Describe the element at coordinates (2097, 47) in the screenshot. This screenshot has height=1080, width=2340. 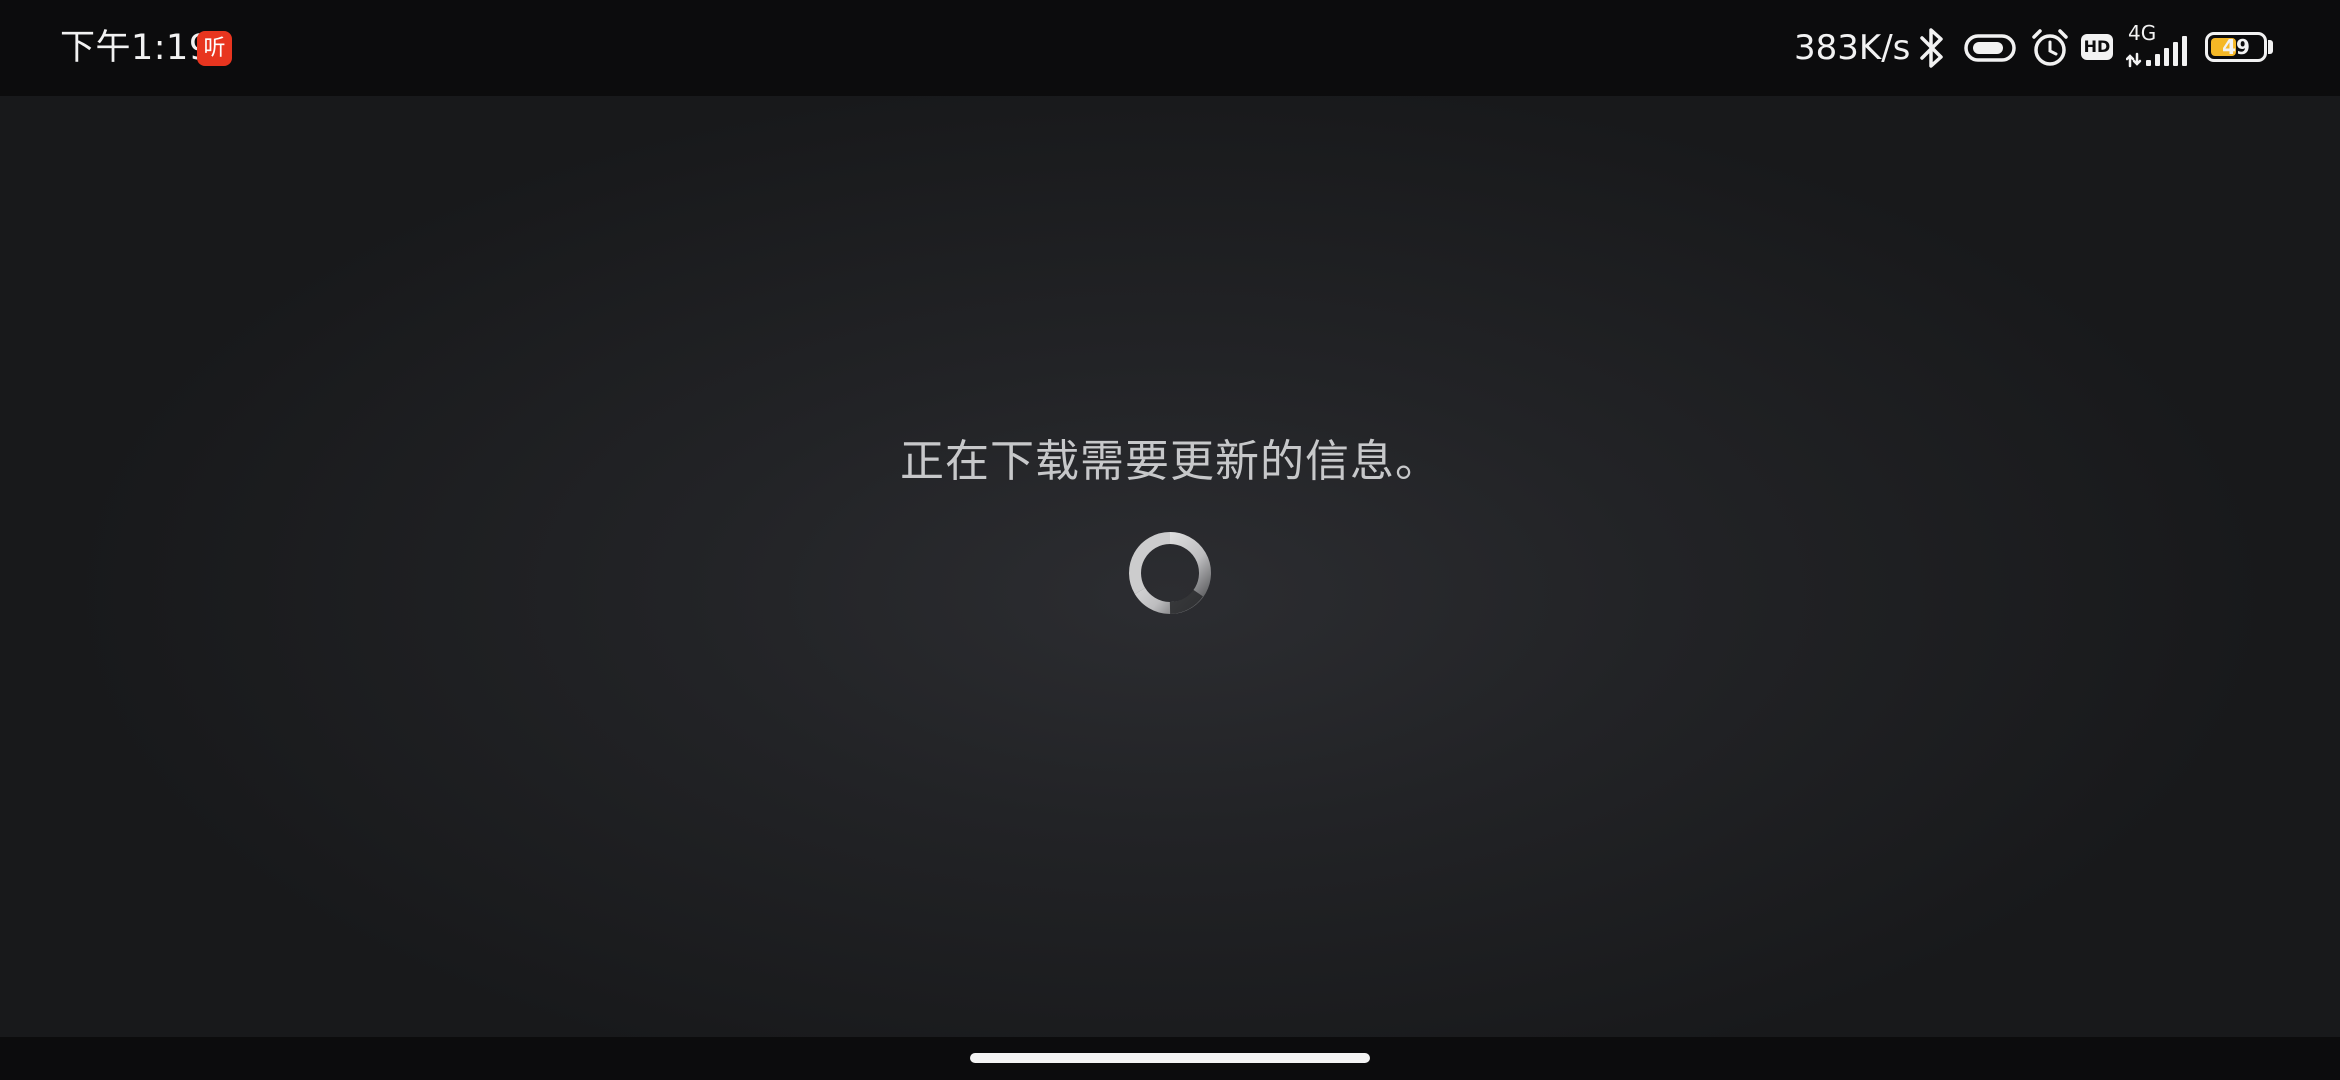
I see `hd-voice-icon: HD` at that location.